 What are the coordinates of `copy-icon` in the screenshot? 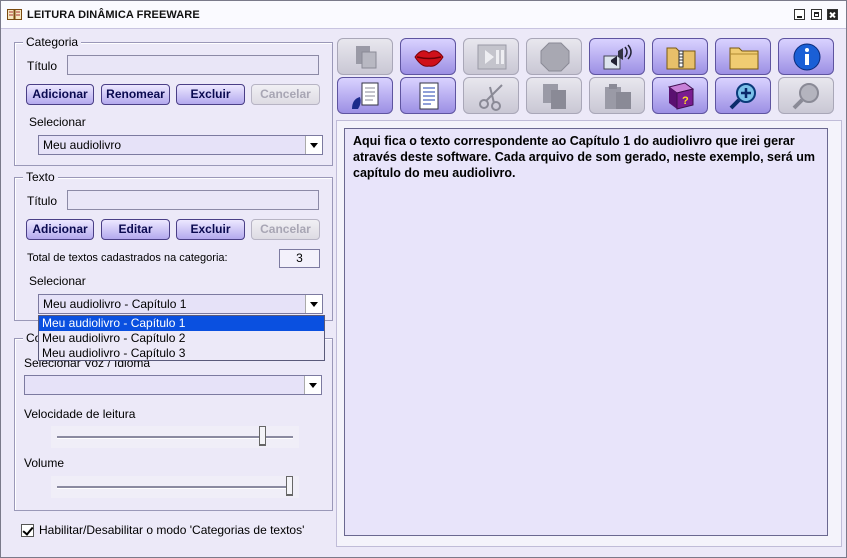 It's located at (554, 96).